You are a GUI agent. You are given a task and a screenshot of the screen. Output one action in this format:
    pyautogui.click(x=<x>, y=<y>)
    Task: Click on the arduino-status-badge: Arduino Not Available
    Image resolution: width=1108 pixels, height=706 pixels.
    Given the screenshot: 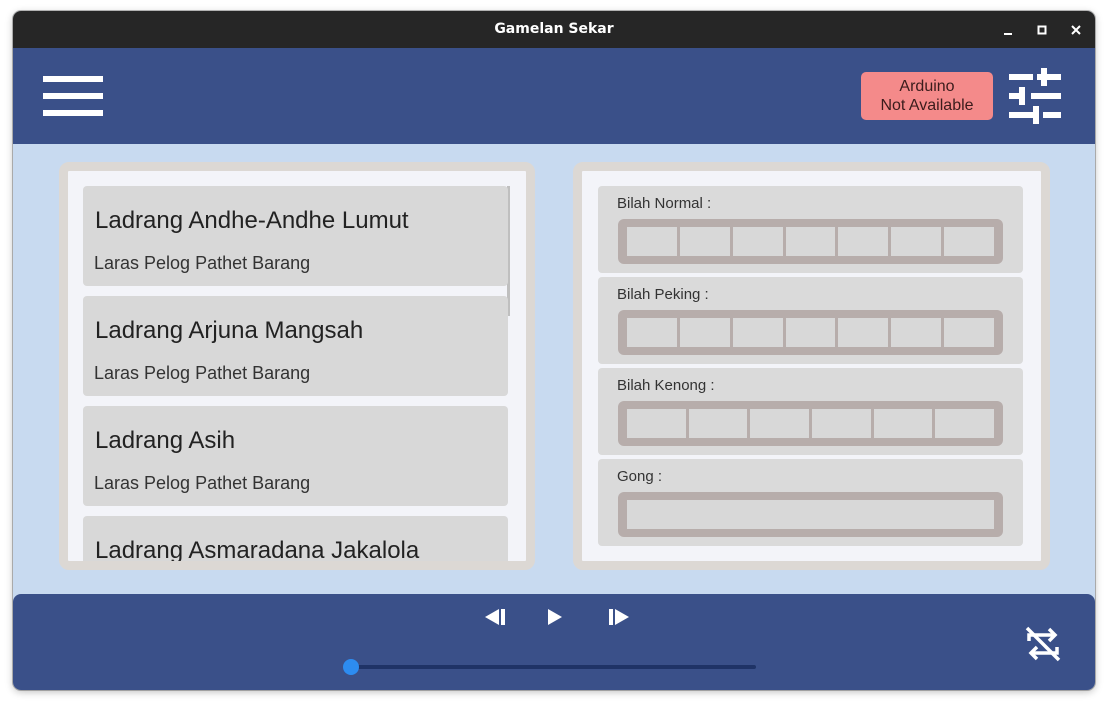 What is the action you would take?
    pyautogui.click(x=927, y=96)
    